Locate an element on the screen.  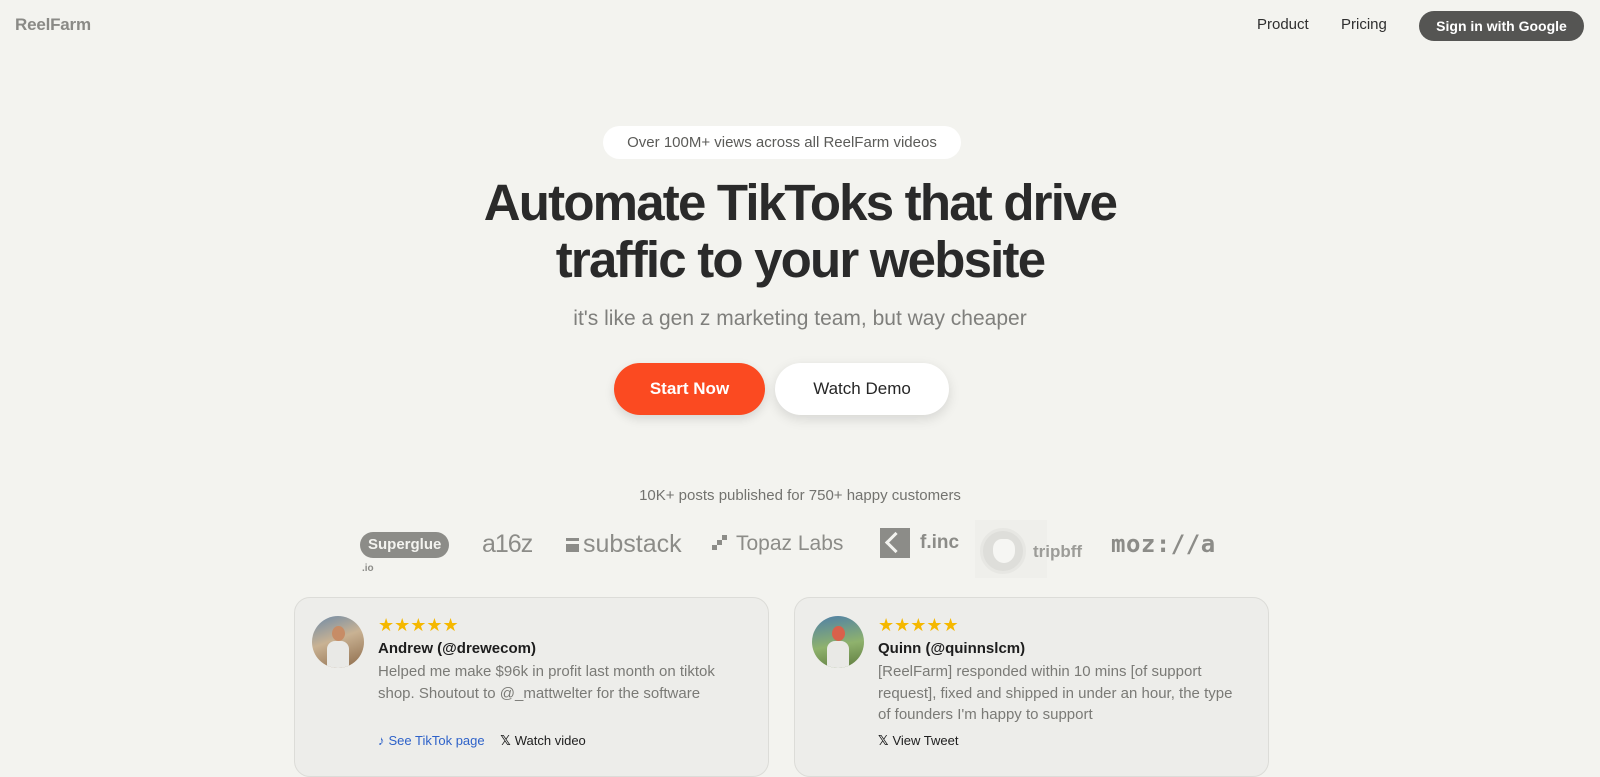
view-tweet-label: View Tweet is located at coordinates (925, 740).